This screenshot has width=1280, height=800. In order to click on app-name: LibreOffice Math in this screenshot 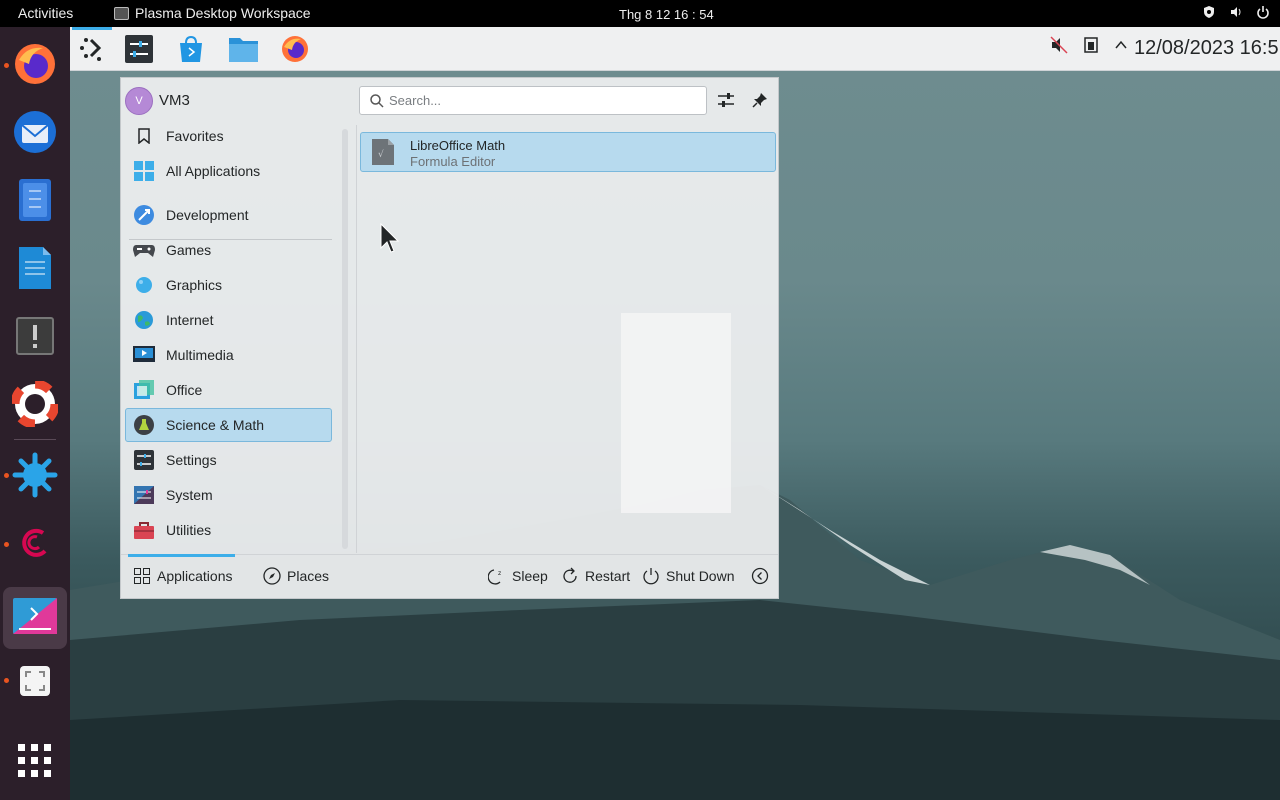, I will do `click(458, 145)`.